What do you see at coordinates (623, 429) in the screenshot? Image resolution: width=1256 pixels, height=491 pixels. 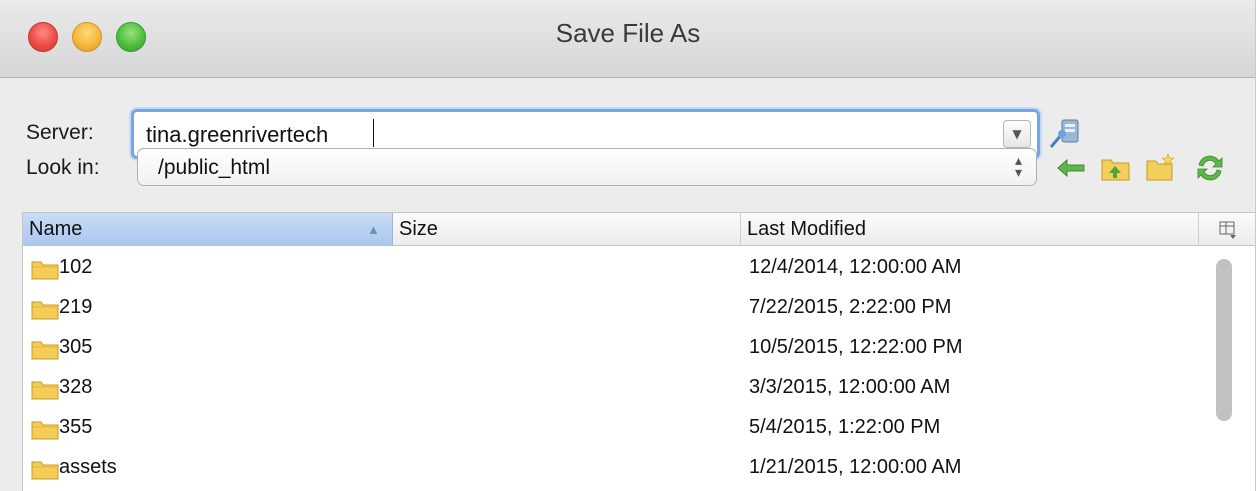 I see `table-row: 355 5/4/2015, 1:22:00 PM` at bounding box center [623, 429].